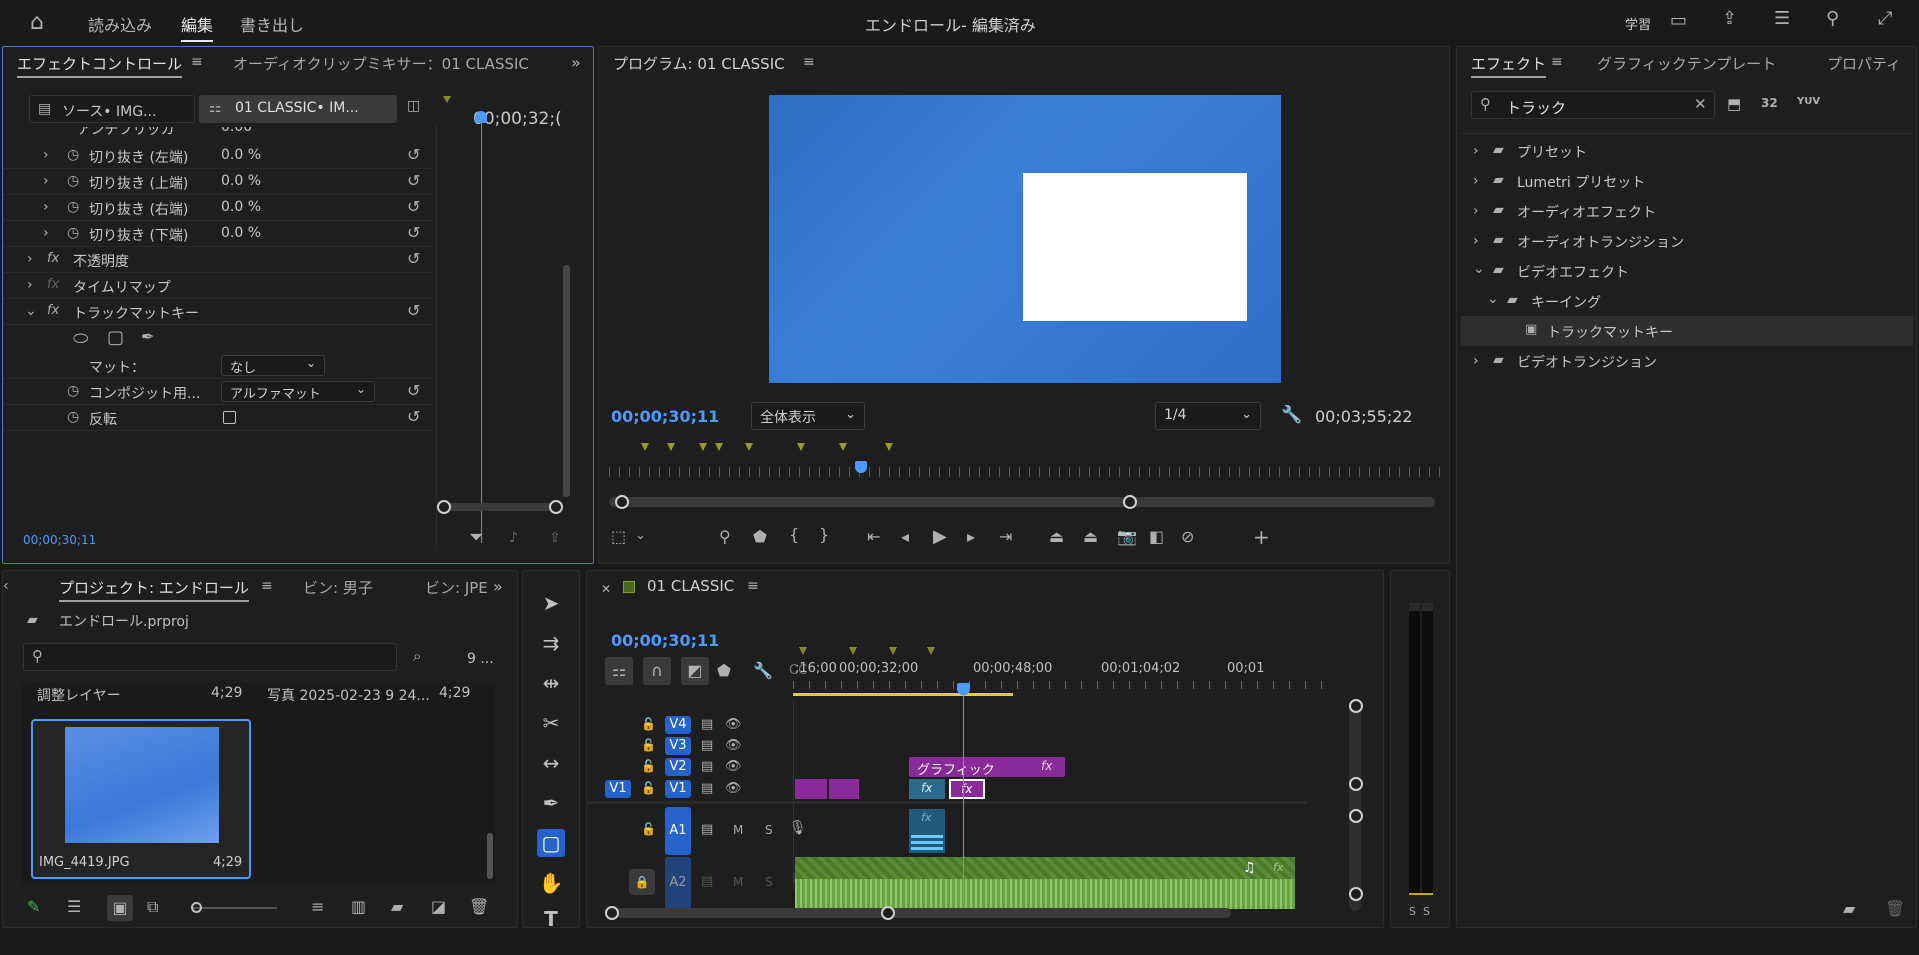  What do you see at coordinates (1593, 105) in the screenshot?
I see `effects-search: ⚲ トラック ✕` at bounding box center [1593, 105].